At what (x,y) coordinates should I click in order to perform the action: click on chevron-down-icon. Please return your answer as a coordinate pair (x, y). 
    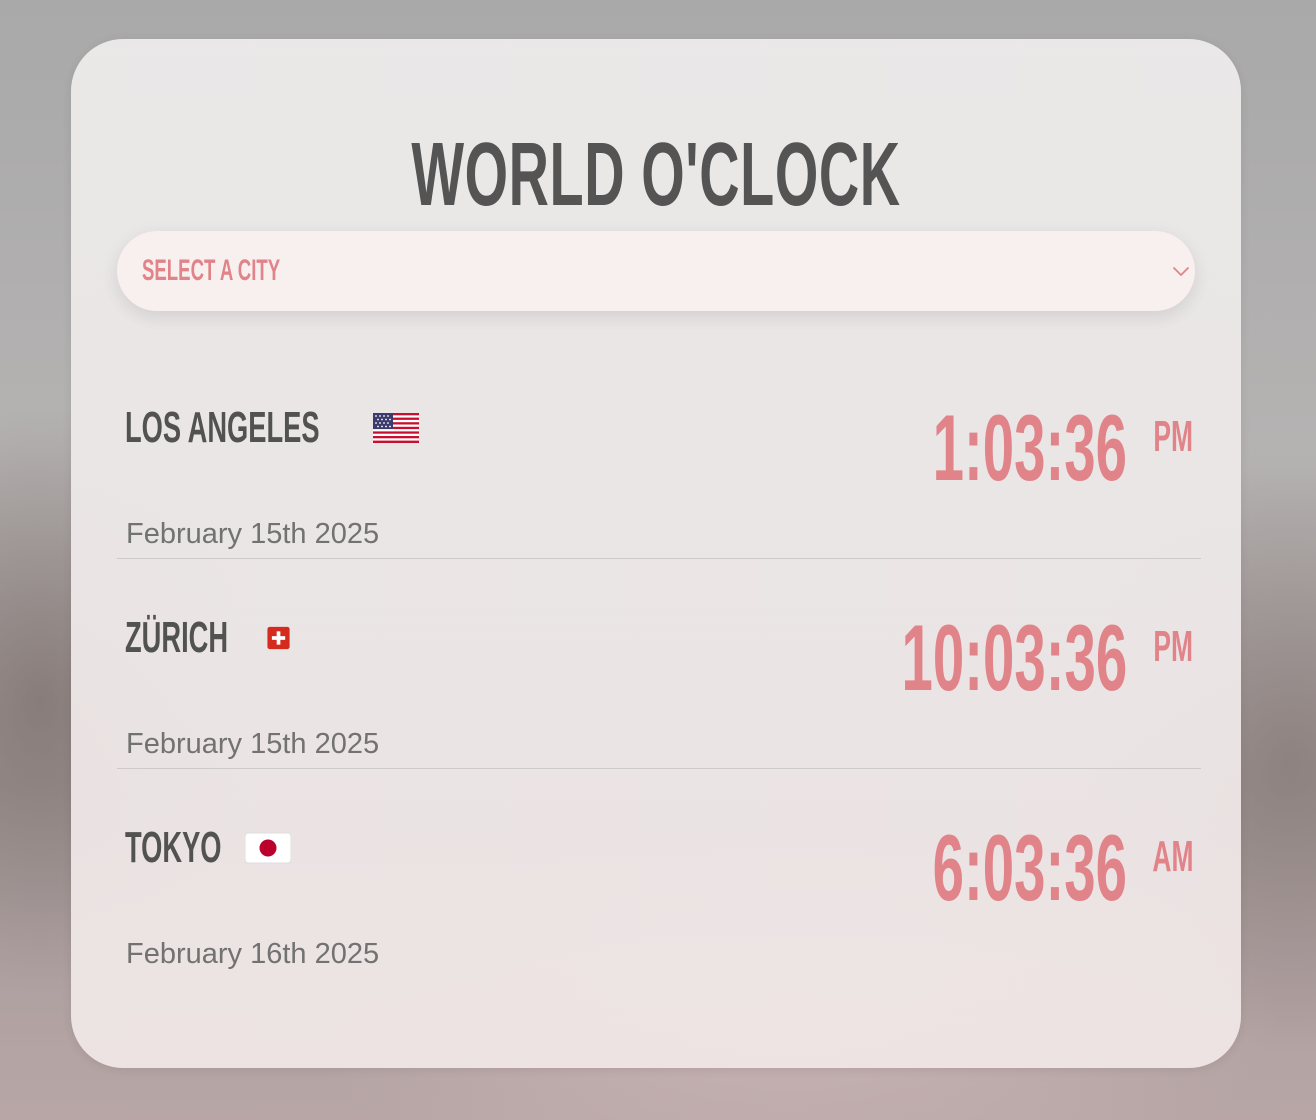
    Looking at the image, I should click on (1181, 271).